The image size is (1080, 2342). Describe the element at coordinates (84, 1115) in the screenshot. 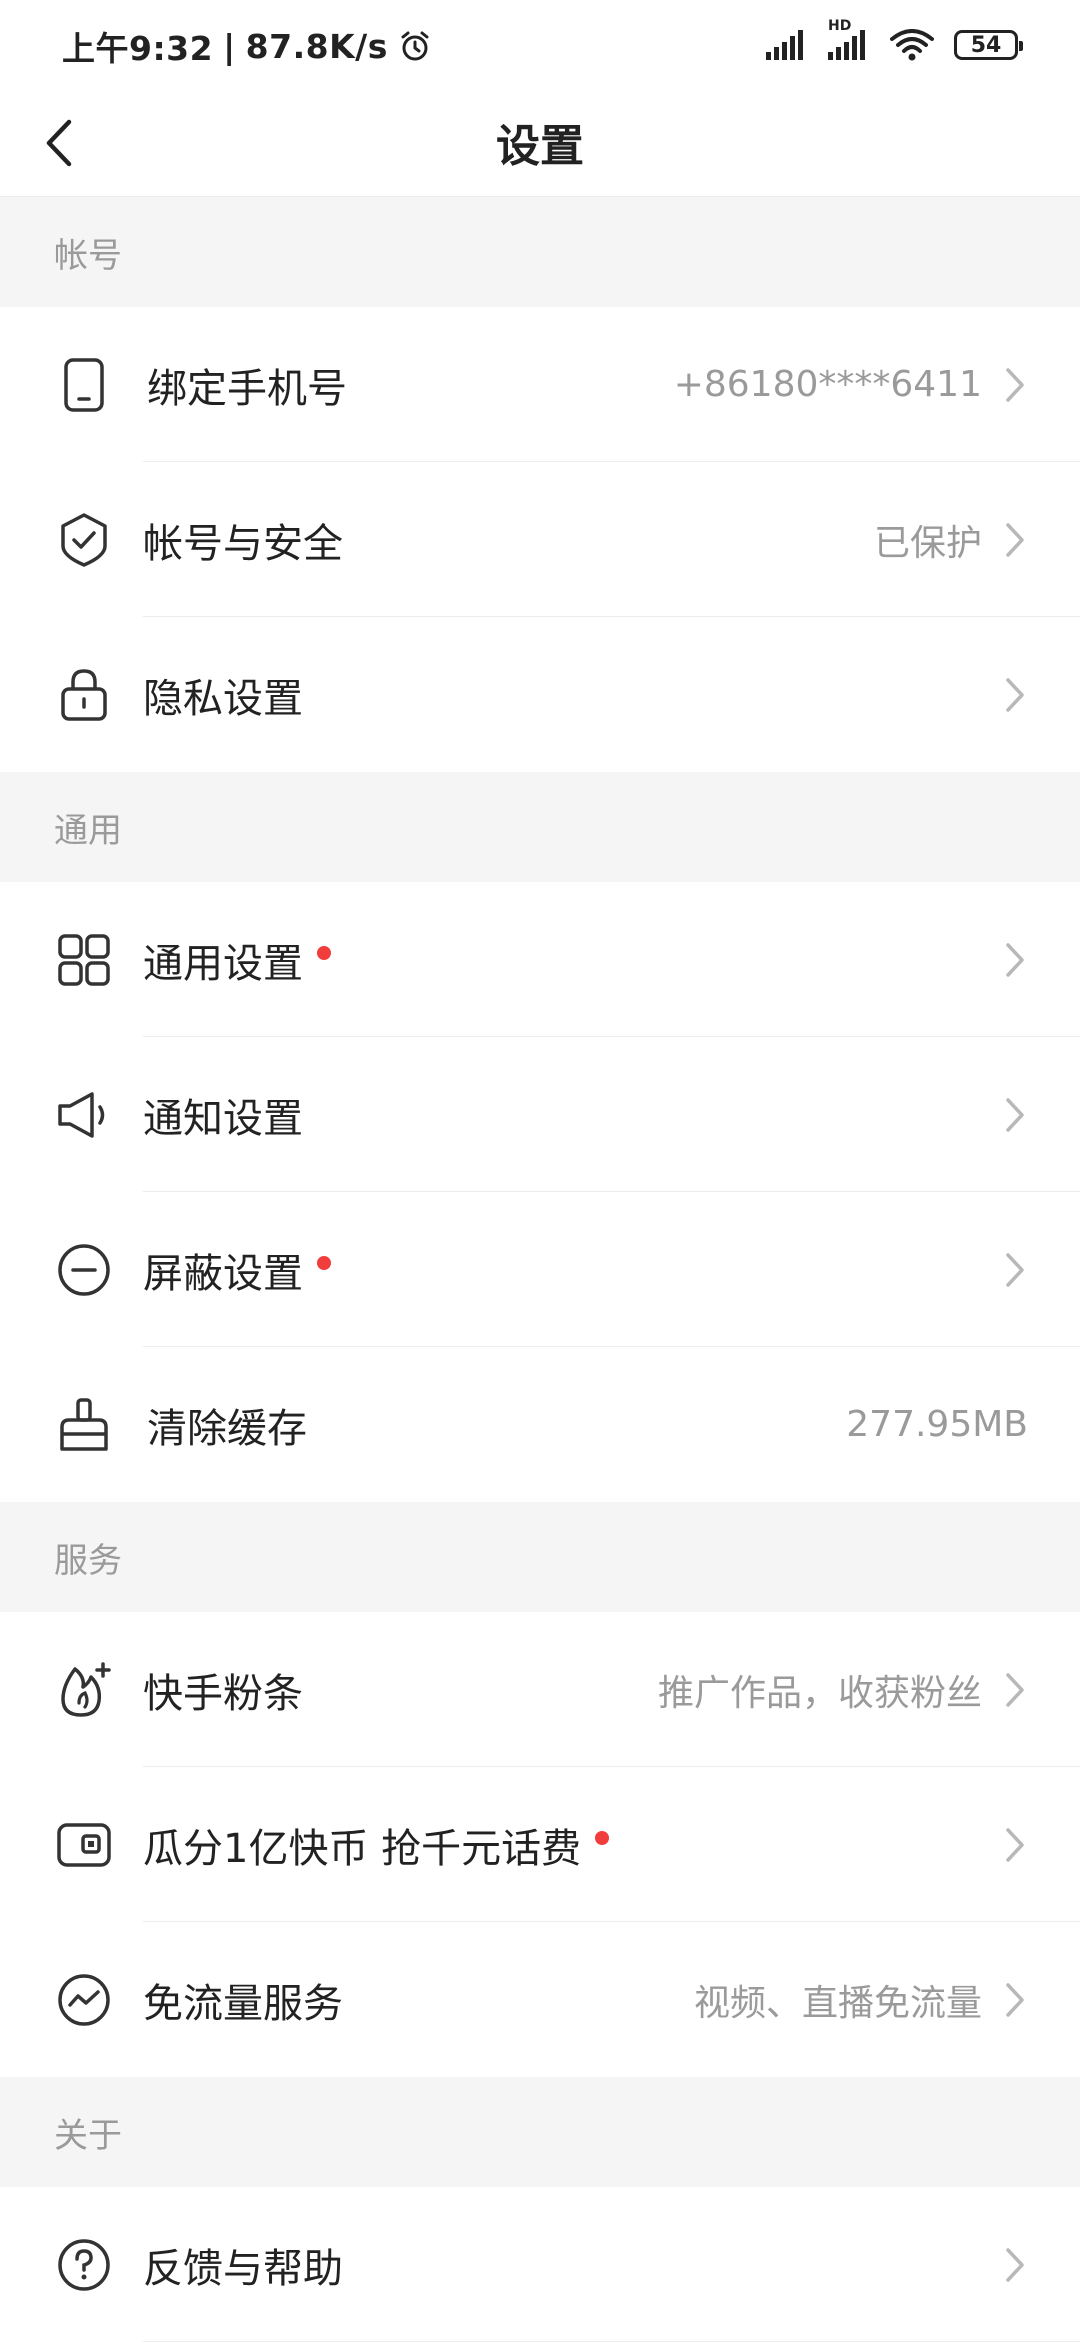

I see `speaker-icon` at that location.